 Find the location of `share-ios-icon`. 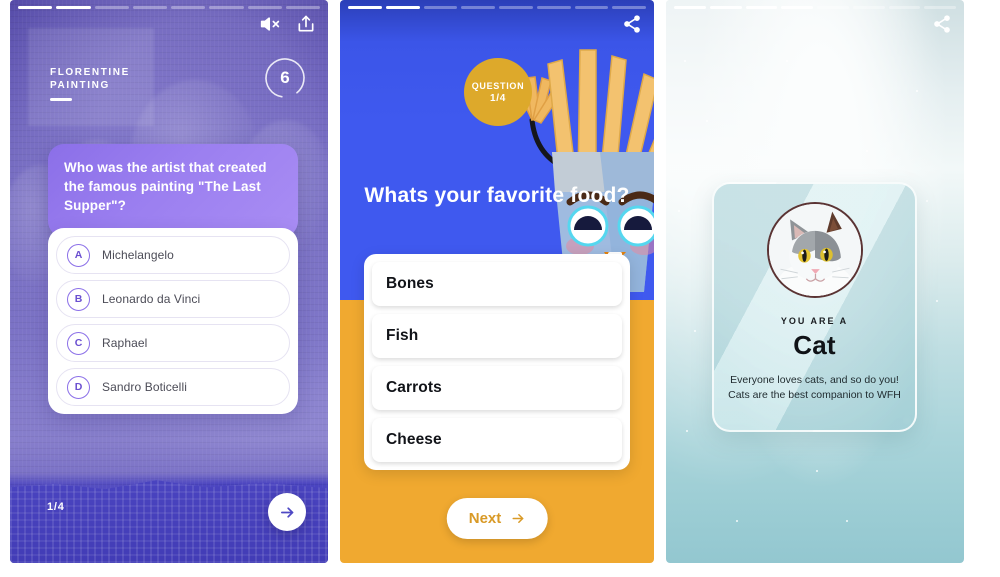

share-ios-icon is located at coordinates (306, 24).